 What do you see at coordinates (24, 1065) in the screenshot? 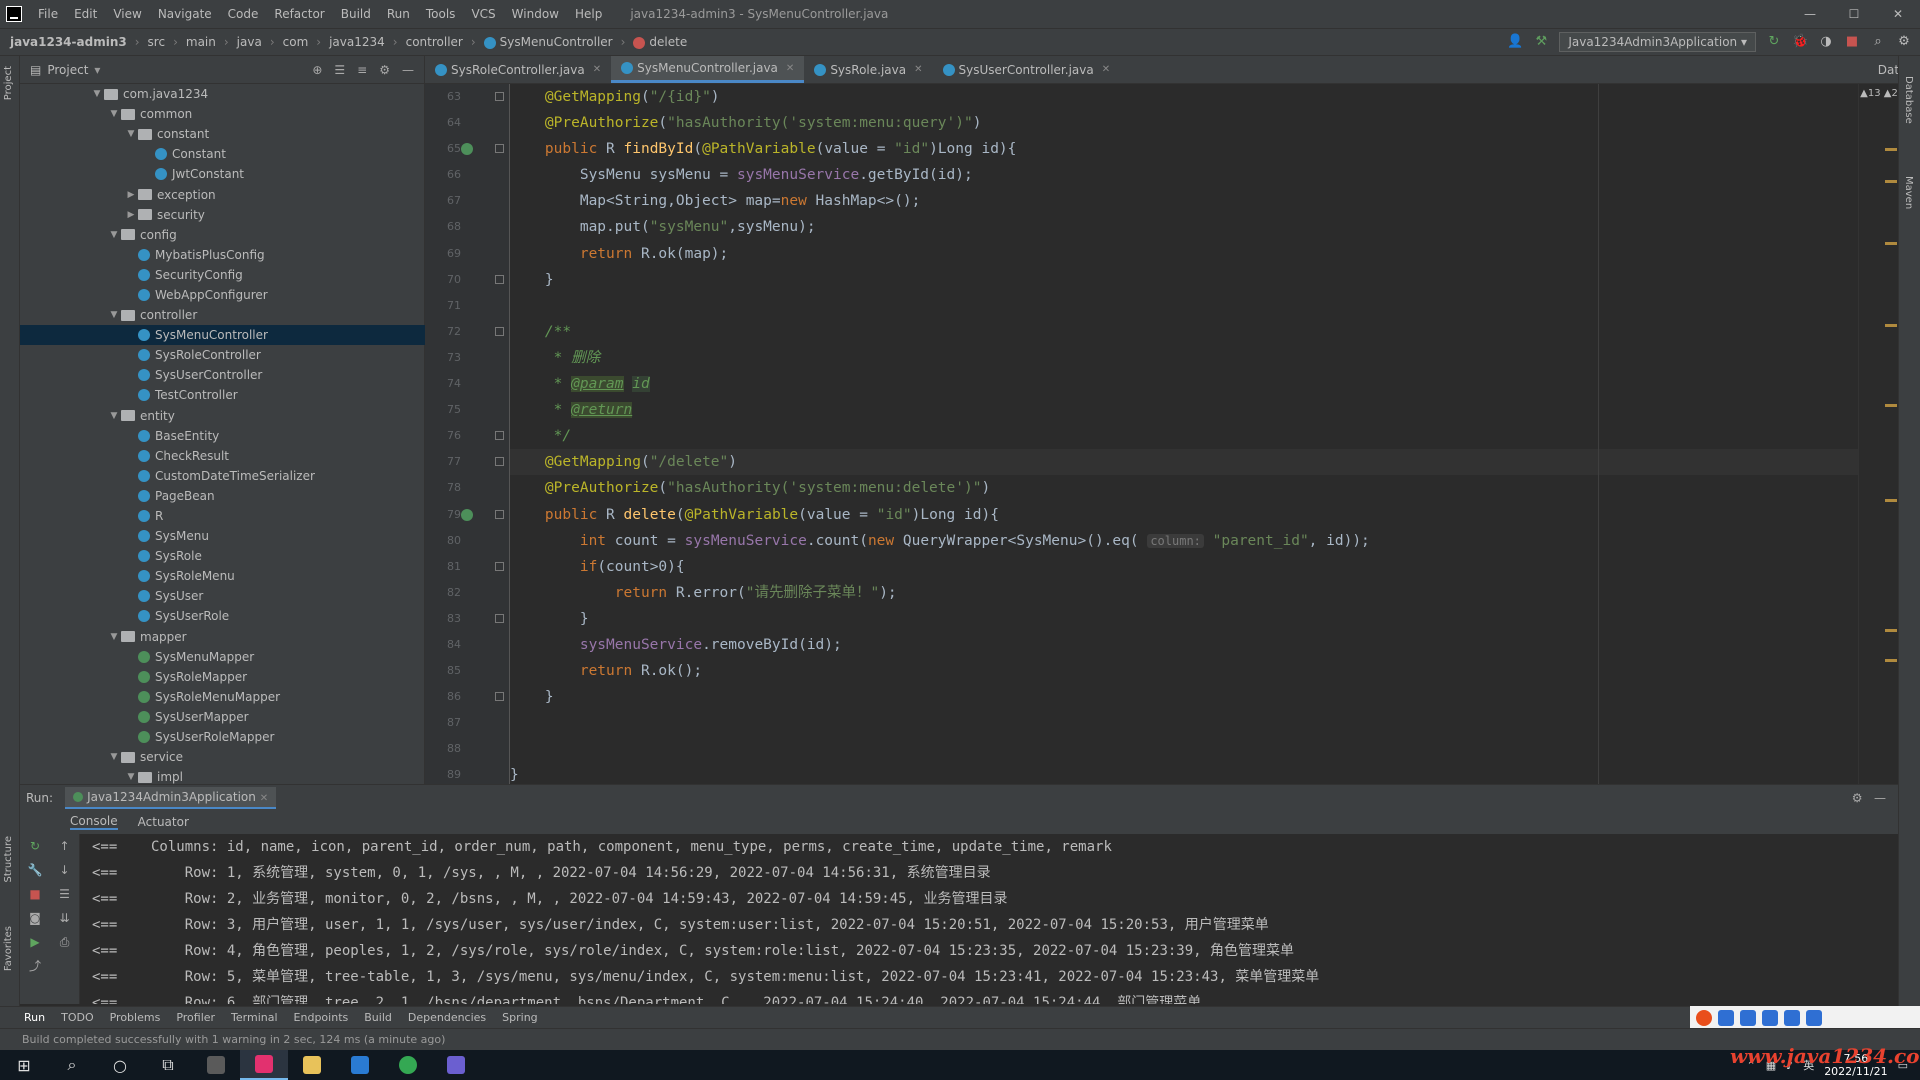
I see `windows-start-icon: ⊞` at bounding box center [24, 1065].